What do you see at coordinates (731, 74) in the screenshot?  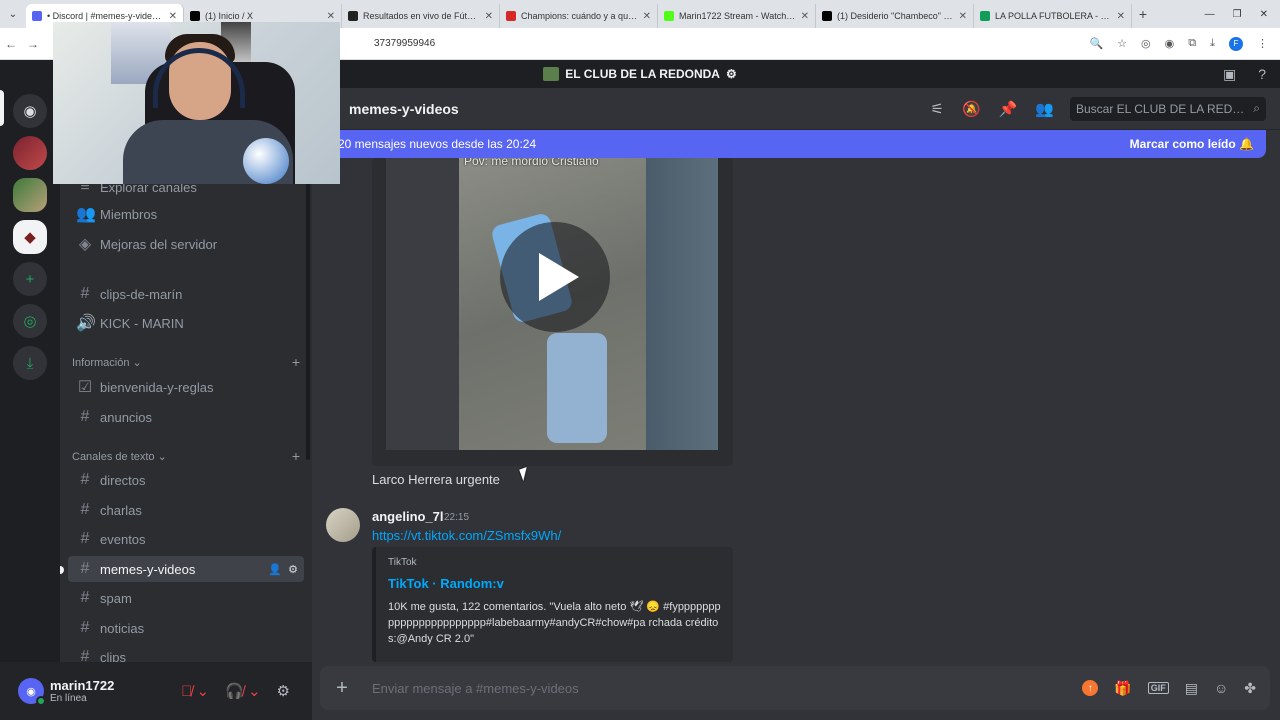 I see `settings-gear-icon: ⚙` at bounding box center [731, 74].